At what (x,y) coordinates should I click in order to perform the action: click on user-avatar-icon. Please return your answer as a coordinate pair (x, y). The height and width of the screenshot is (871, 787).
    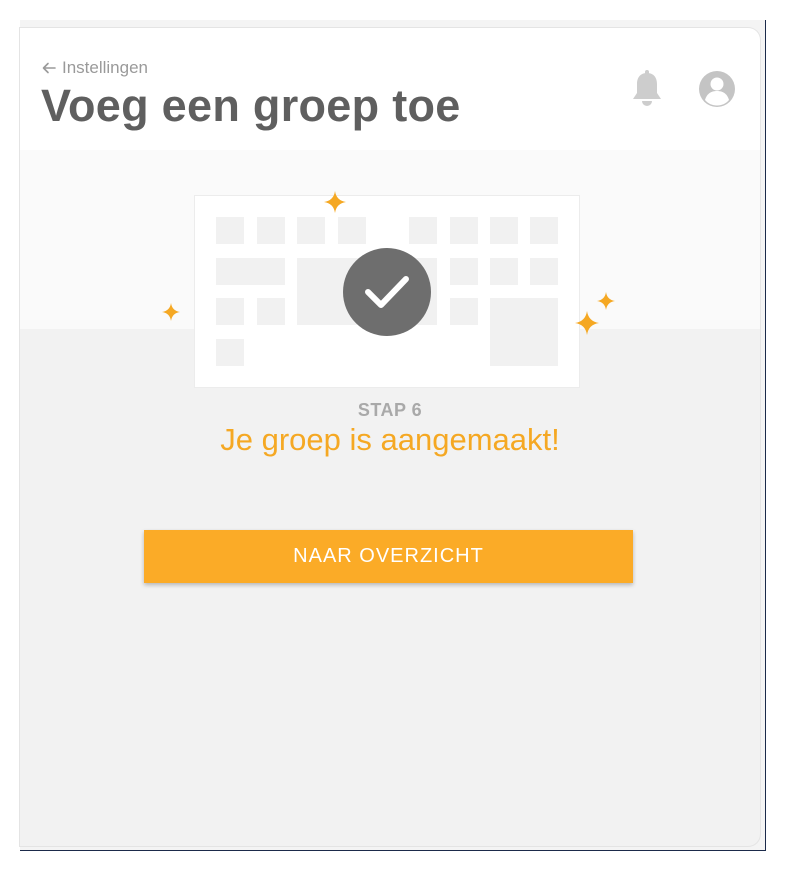
    Looking at the image, I should click on (717, 89).